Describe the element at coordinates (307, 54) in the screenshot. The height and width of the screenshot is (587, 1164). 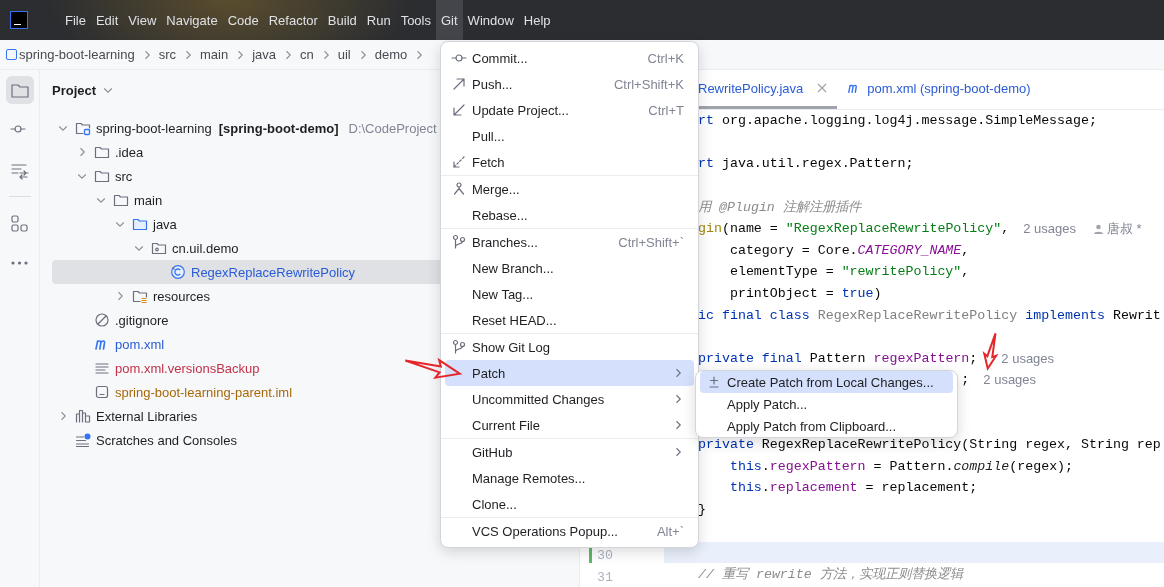
I see `breadcrumb-item: cn` at that location.